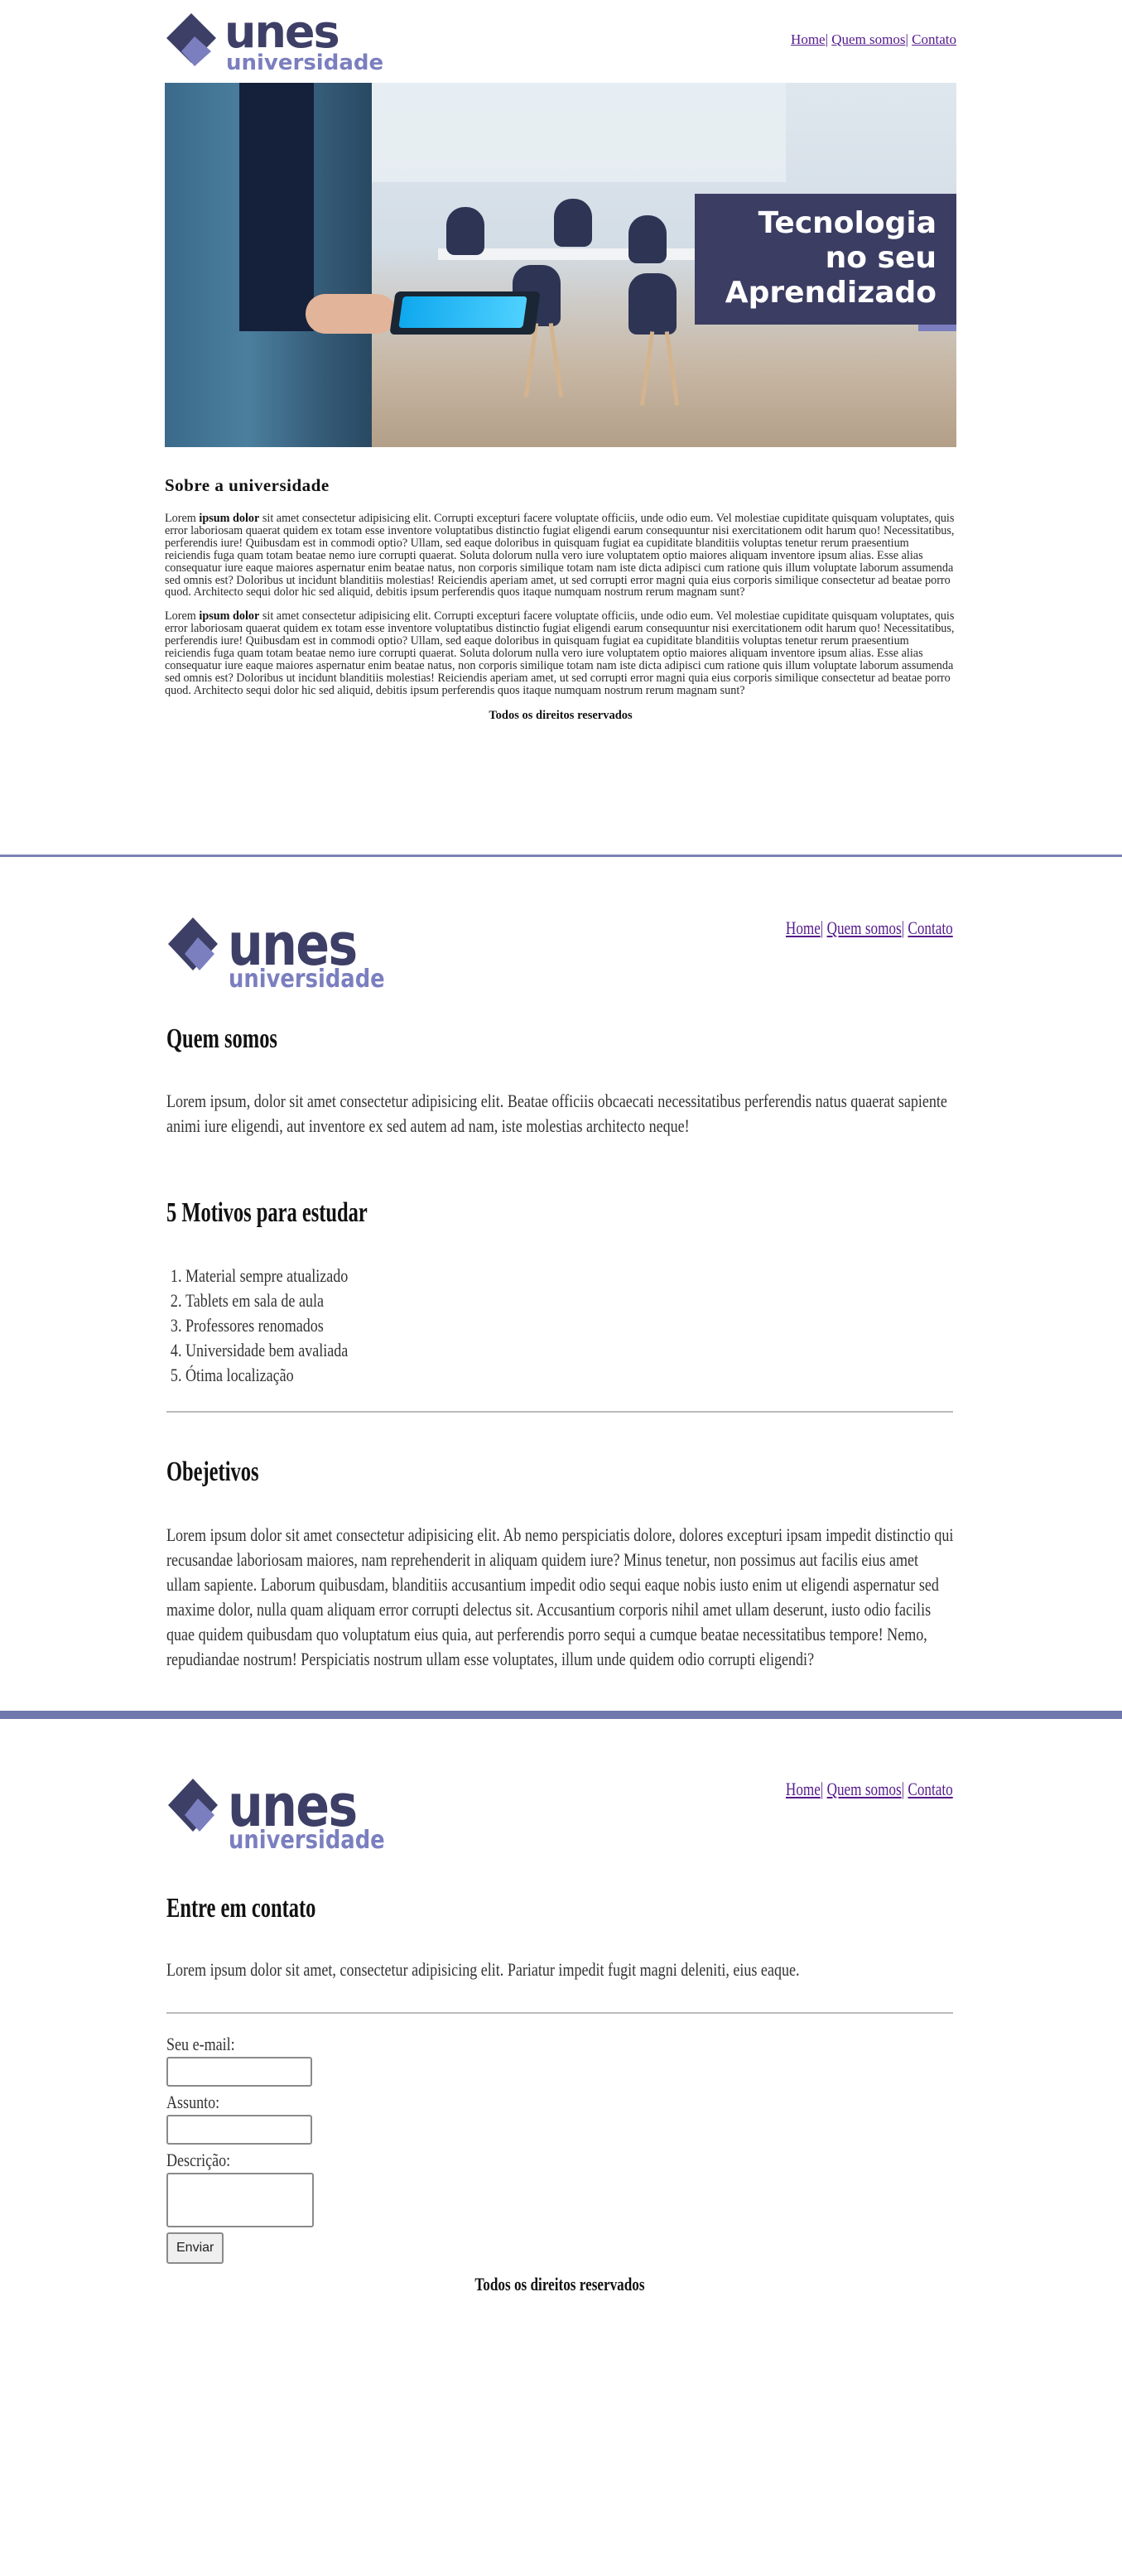 Image resolution: width=1122 pixels, height=2576 pixels. I want to click on banner-wall, so click(579, 132).